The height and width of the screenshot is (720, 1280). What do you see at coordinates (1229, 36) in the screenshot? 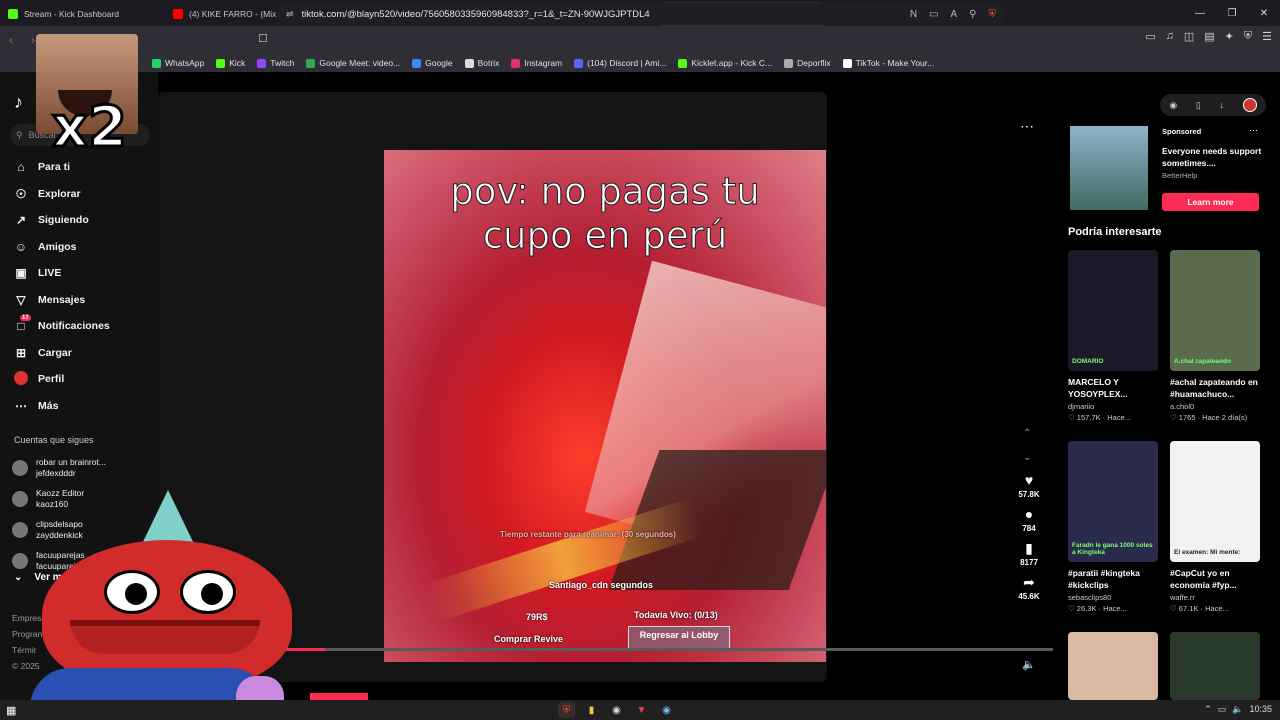
I see `leo-ai-icon: ✦` at bounding box center [1229, 36].